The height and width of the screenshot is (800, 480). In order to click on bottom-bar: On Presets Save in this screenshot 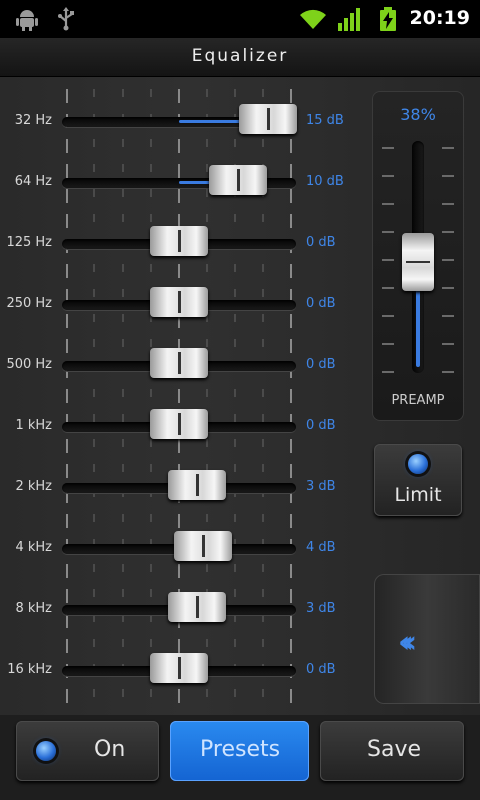, I will do `click(240, 757)`.